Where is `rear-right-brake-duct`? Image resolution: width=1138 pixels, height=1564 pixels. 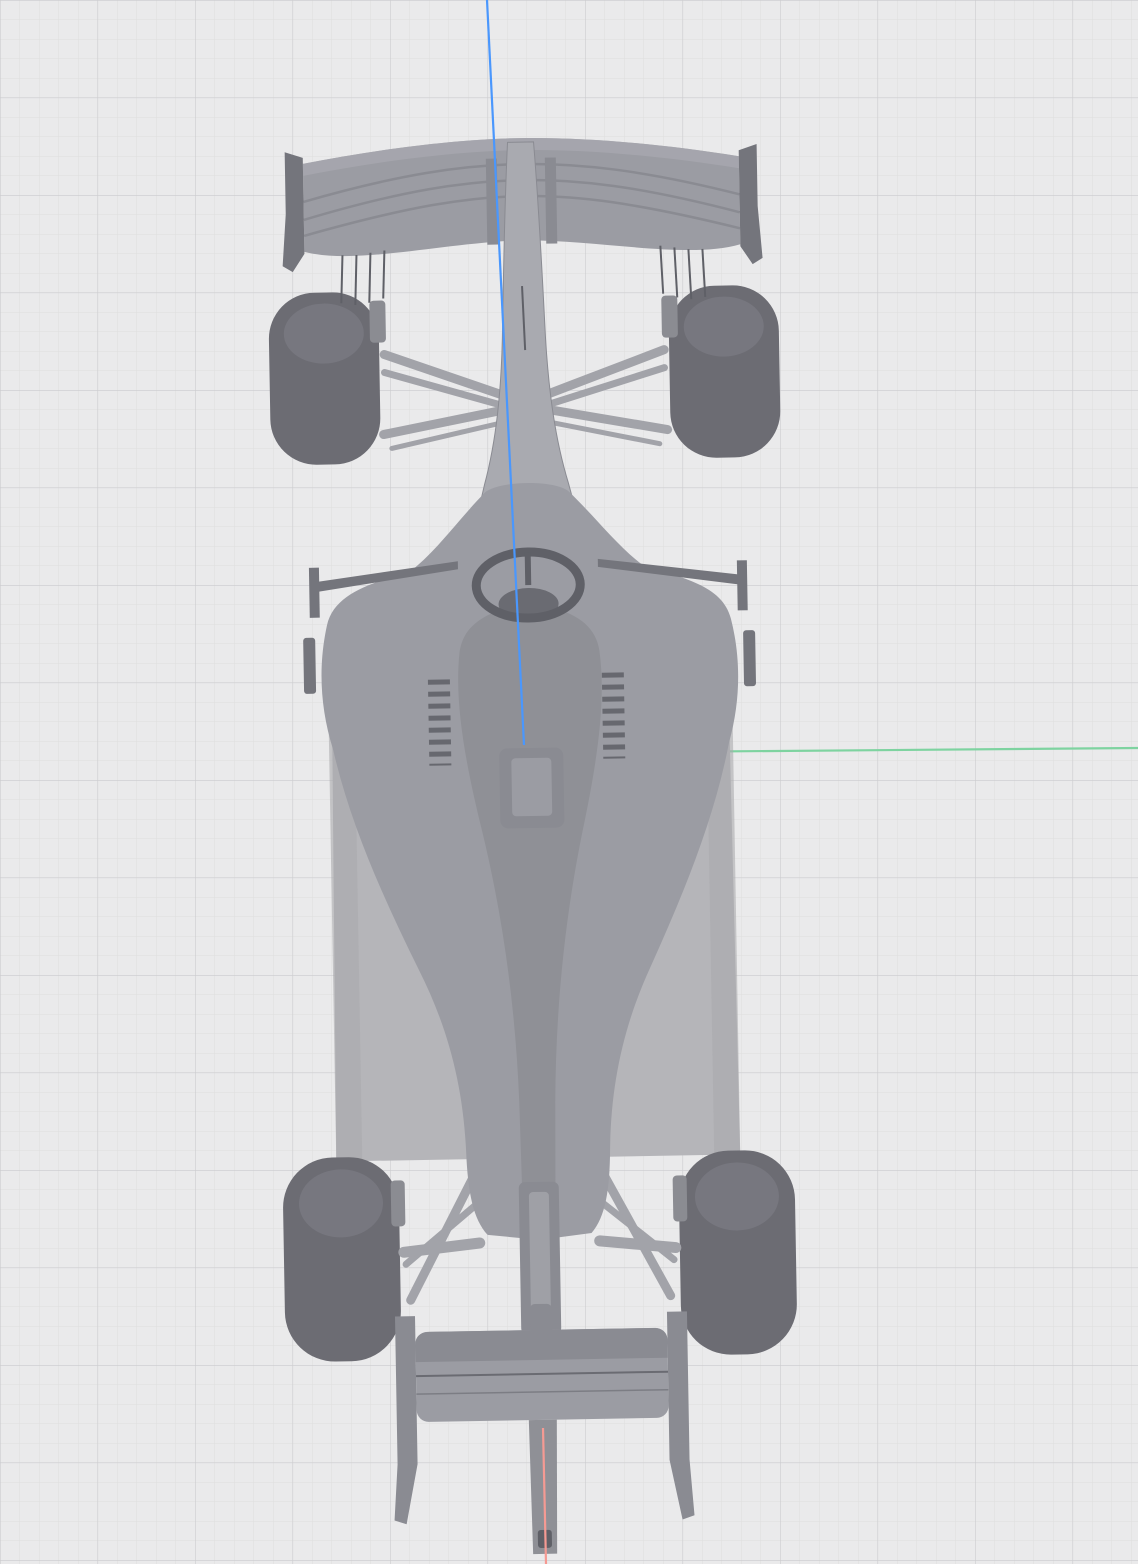 rear-right-brake-duct is located at coordinates (680, 1198).